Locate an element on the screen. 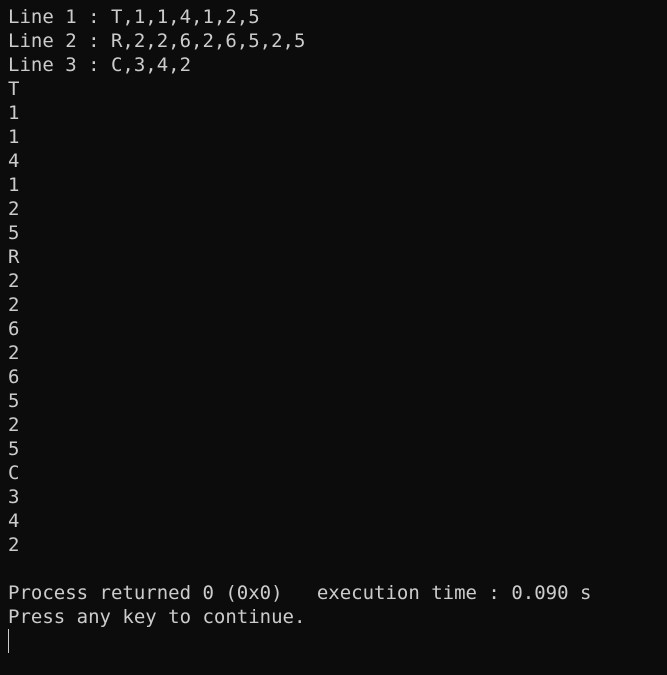  console-line: Line 2 : R,2,2,6,2,6,5,2,5 is located at coordinates (157, 41).